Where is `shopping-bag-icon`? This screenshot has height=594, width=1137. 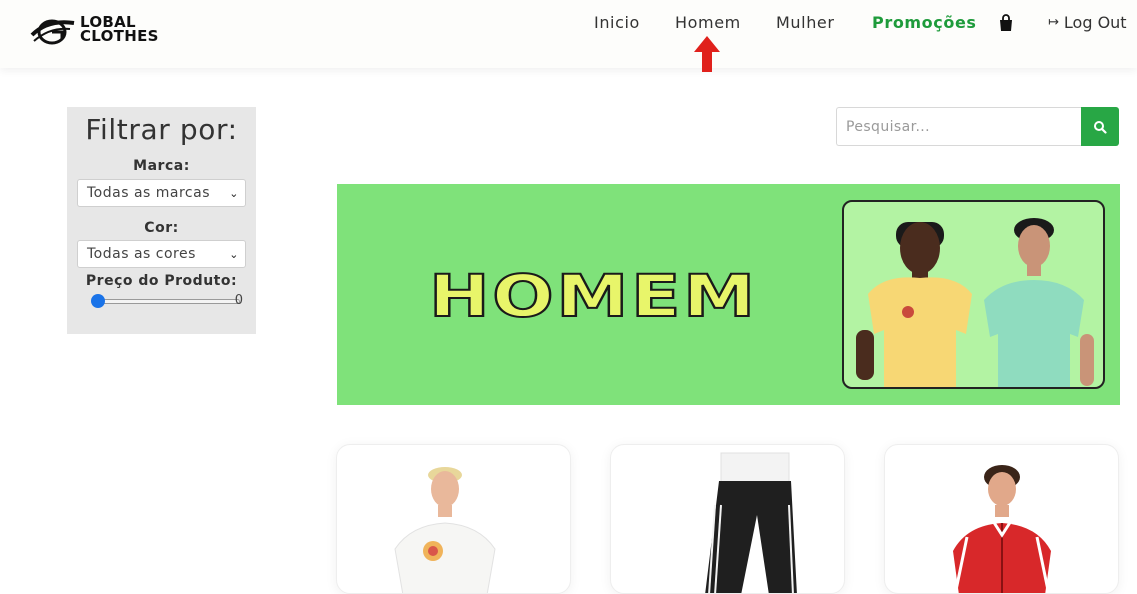
shopping-bag-icon is located at coordinates (1006, 23).